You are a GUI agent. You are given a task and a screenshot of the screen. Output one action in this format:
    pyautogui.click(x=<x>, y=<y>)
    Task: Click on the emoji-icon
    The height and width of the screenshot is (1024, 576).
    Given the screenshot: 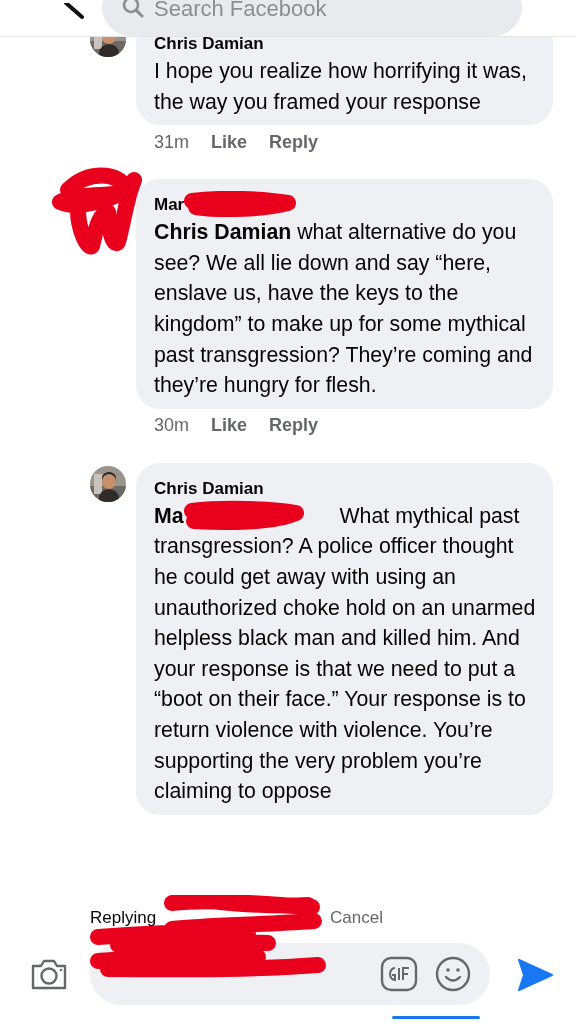 What is the action you would take?
    pyautogui.click(x=453, y=974)
    